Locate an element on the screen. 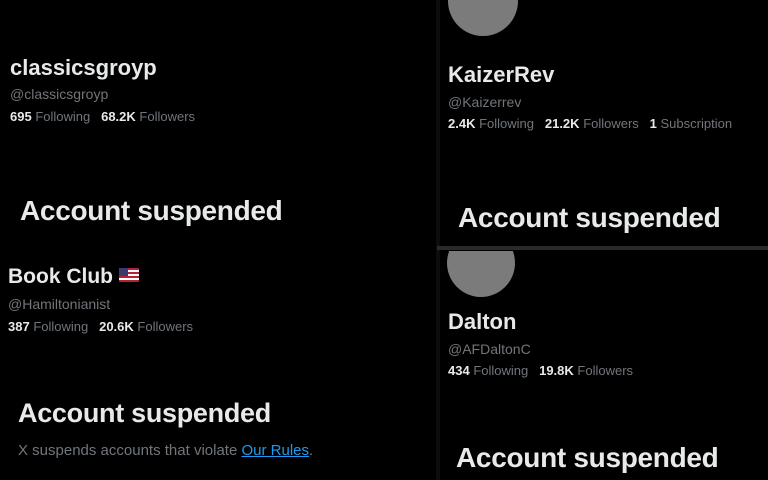 This screenshot has height=480, width=768. profile-stats: 434 Following 19.8K Followers is located at coordinates (540, 370).